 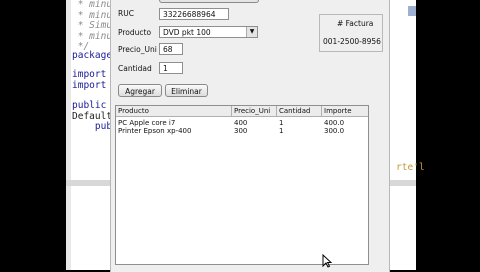 I want to click on producto-label: Producto, so click(x=135, y=32).